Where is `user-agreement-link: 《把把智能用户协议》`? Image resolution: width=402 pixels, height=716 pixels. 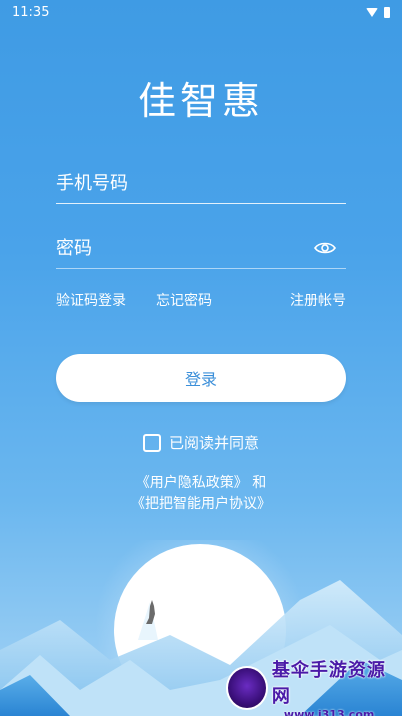
user-agreement-link: 《把把智能用户协议》 is located at coordinates (201, 504).